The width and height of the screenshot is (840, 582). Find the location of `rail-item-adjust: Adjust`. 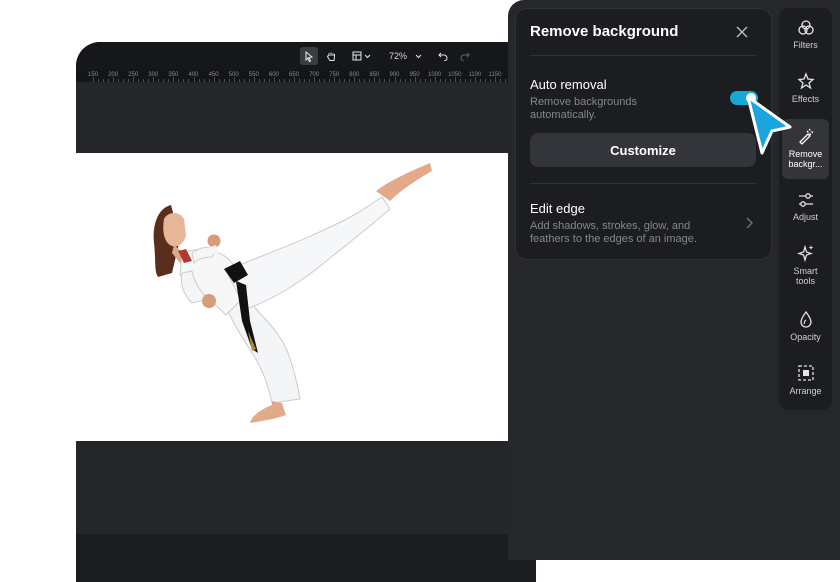

rail-item-adjust: Adjust is located at coordinates (805, 212).